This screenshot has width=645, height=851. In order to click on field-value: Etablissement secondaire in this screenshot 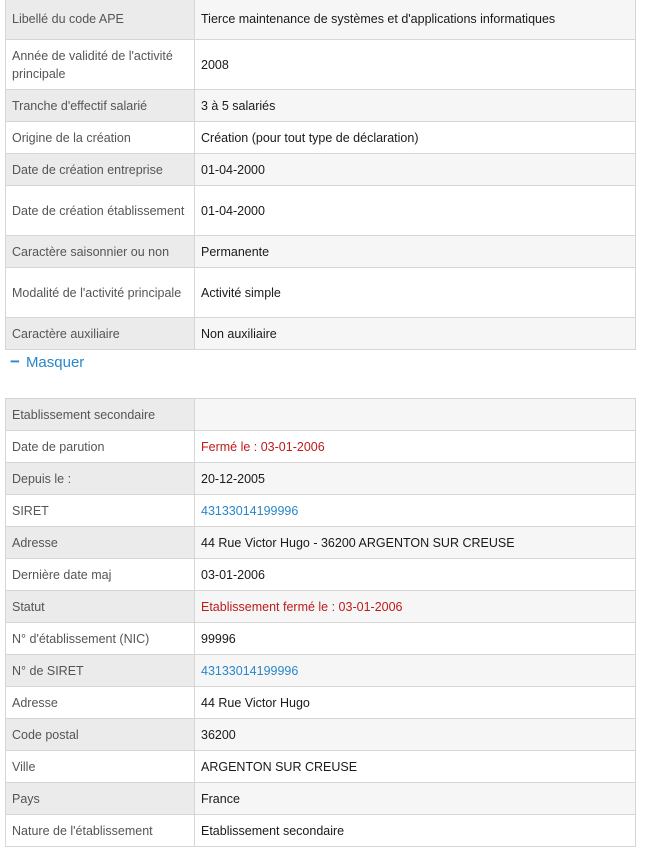, I will do `click(415, 830)`.